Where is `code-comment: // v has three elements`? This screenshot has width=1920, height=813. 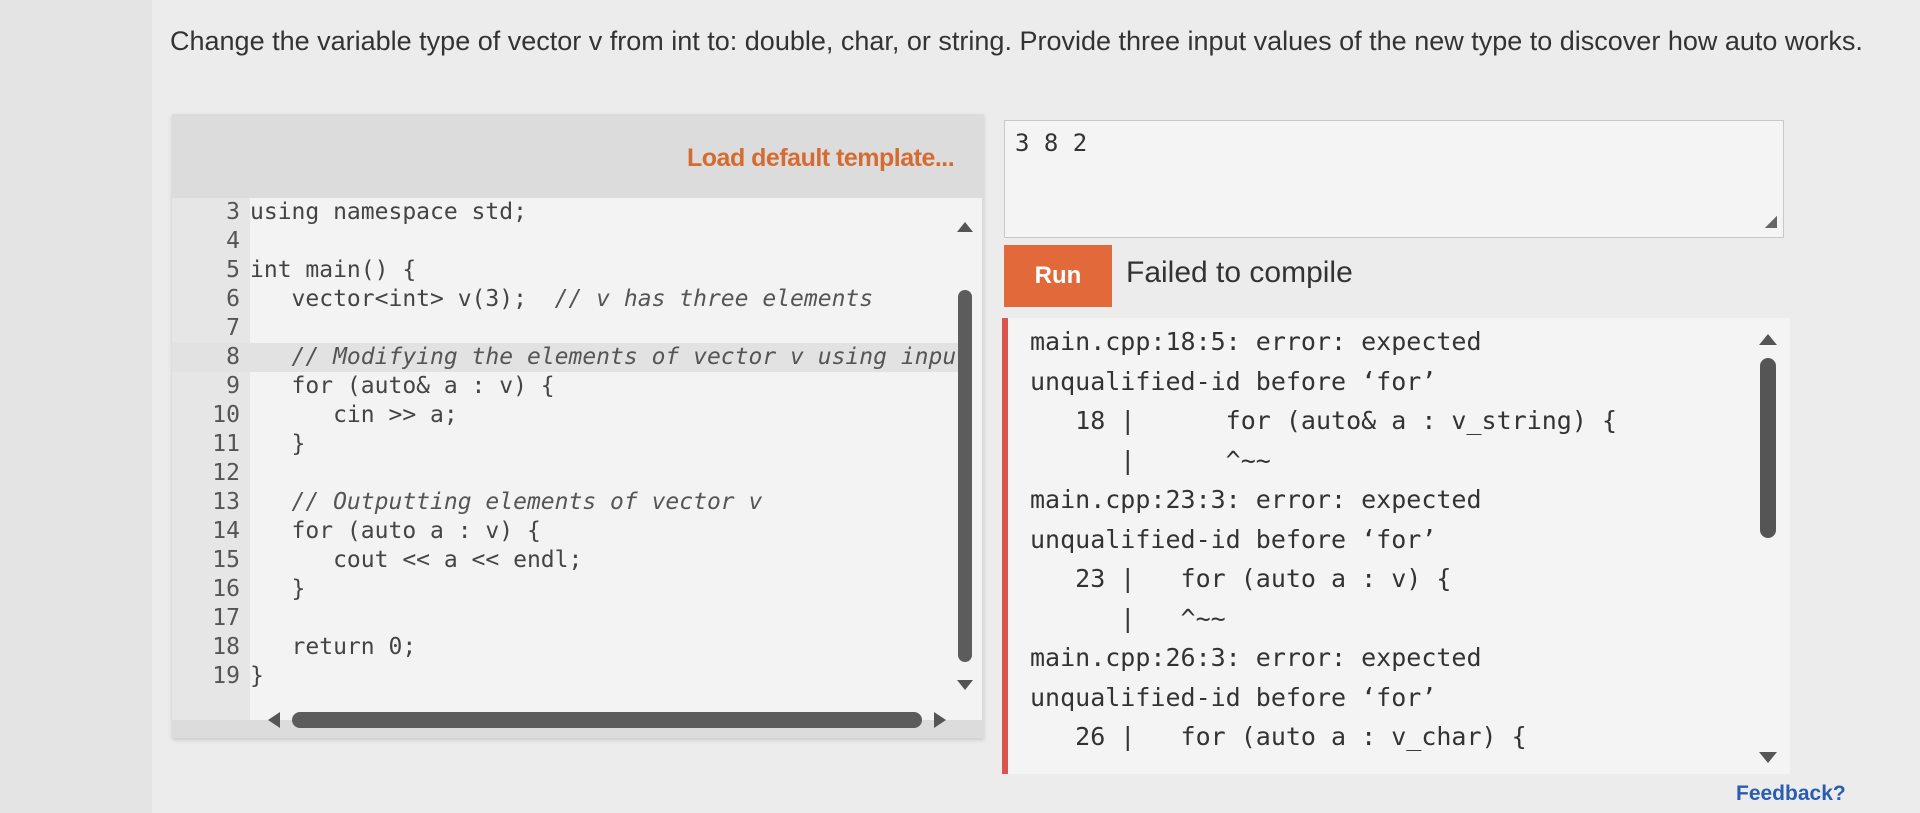 code-comment: // v has three elements is located at coordinates (714, 299).